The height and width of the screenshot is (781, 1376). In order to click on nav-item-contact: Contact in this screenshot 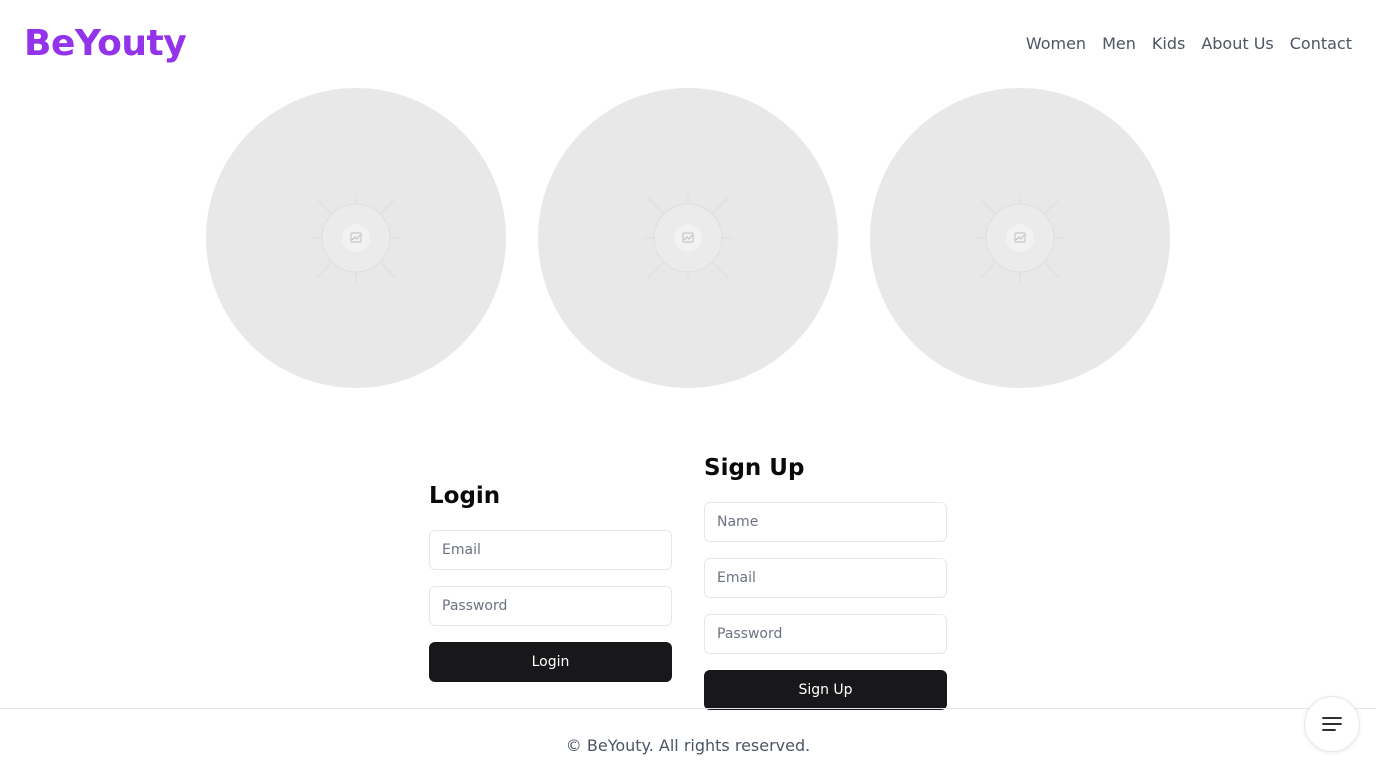, I will do `click(1321, 44)`.